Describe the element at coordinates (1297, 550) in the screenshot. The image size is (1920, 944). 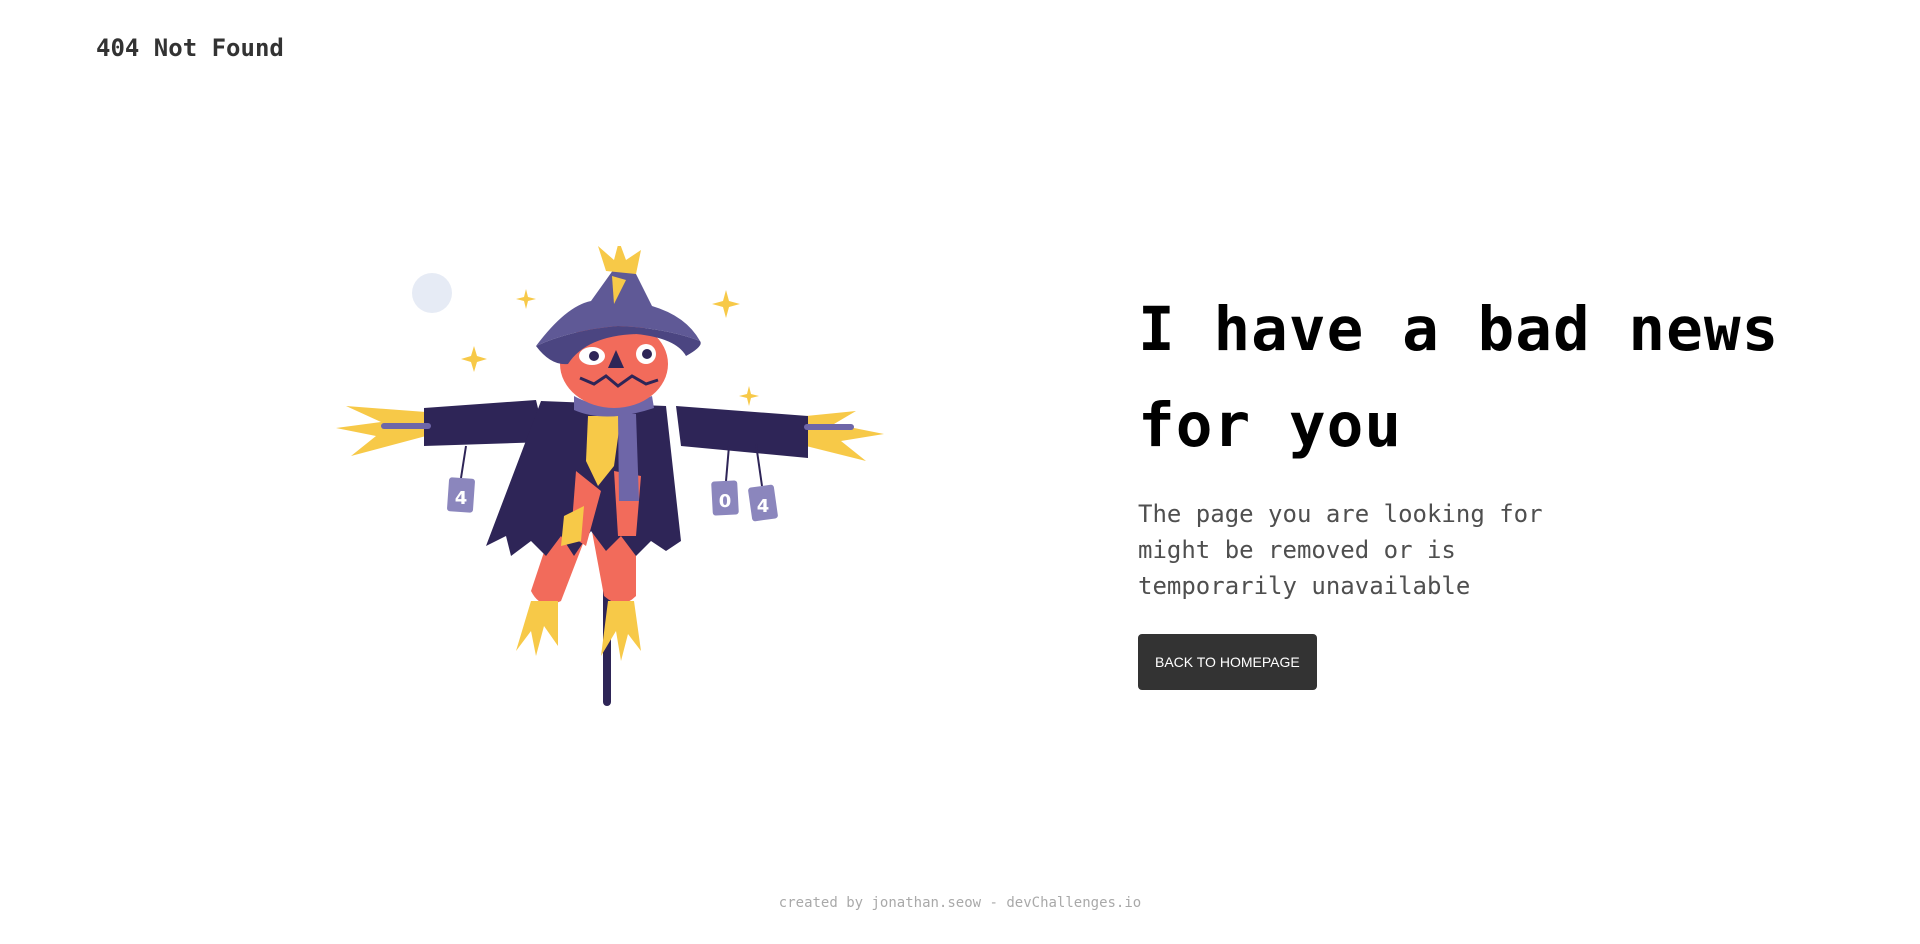
I see `message-line: might be removed or is` at that location.